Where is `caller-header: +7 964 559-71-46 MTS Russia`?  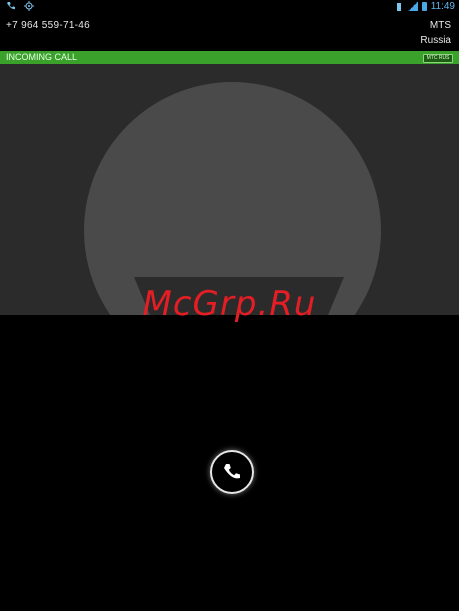 caller-header: +7 964 559-71-46 MTS Russia is located at coordinates (229, 32).